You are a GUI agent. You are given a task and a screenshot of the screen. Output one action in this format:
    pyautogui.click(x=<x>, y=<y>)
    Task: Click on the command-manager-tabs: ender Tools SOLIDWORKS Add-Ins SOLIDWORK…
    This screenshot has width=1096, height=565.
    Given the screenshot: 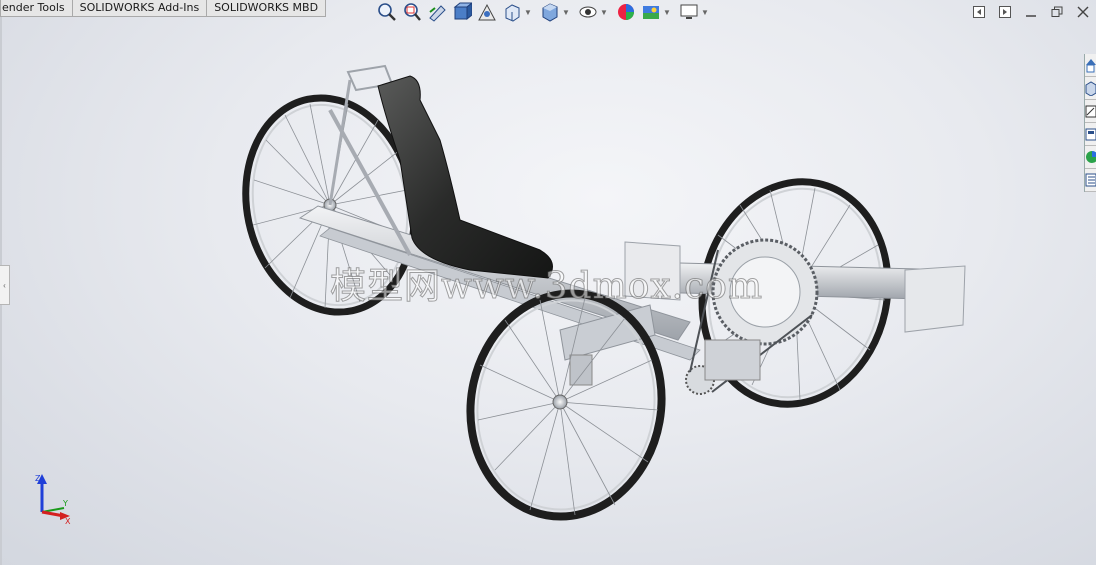 What is the action you would take?
    pyautogui.click(x=163, y=8)
    